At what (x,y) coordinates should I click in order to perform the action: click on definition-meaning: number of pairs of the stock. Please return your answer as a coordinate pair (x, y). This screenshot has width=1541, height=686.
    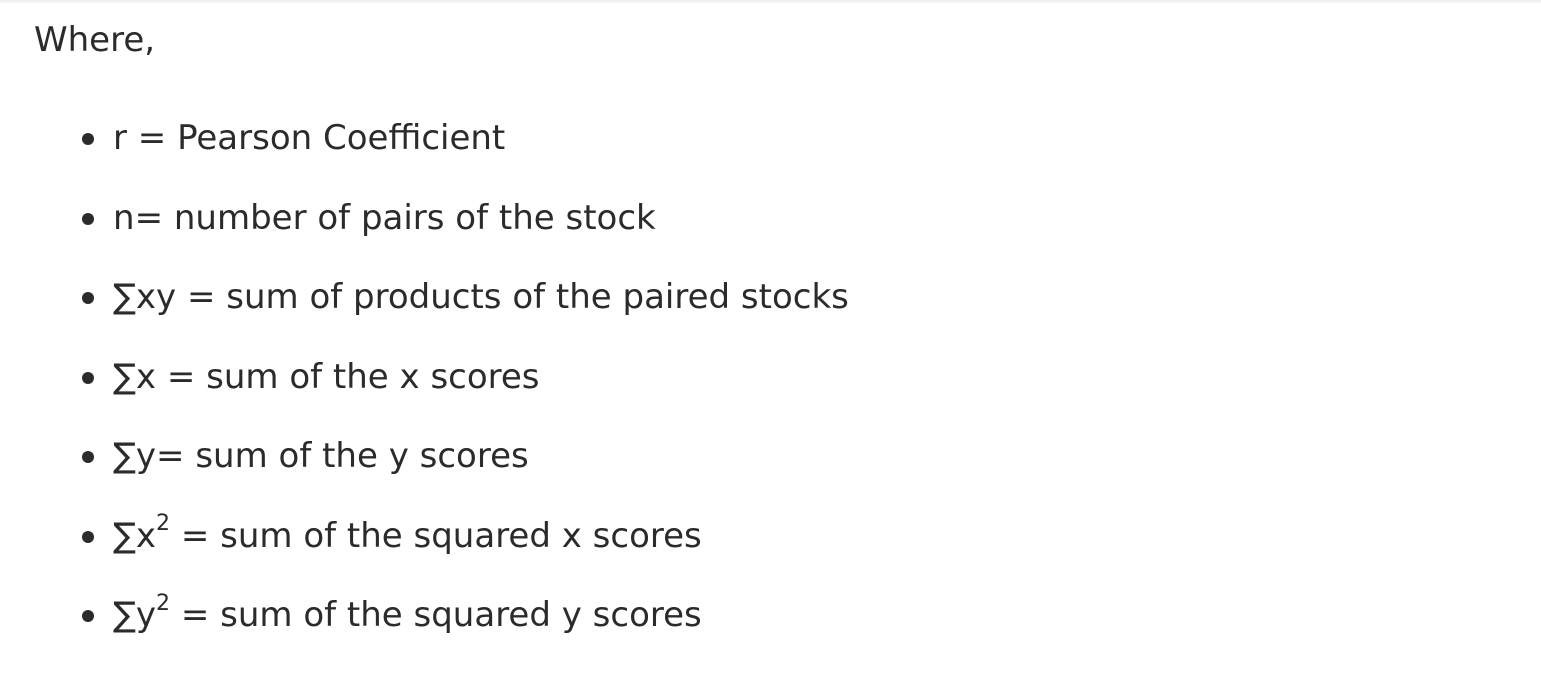
    Looking at the image, I should click on (414, 217).